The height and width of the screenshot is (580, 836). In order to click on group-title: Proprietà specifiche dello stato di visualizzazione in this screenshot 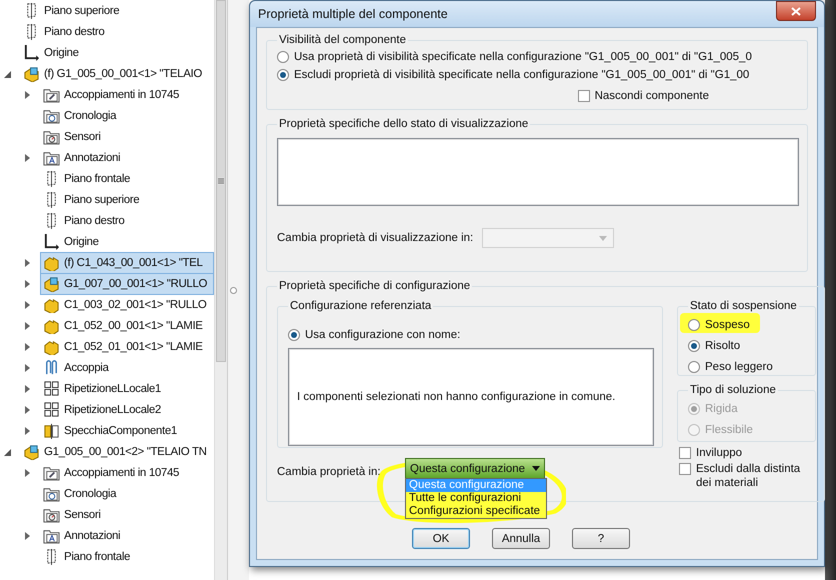, I will do `click(404, 124)`.